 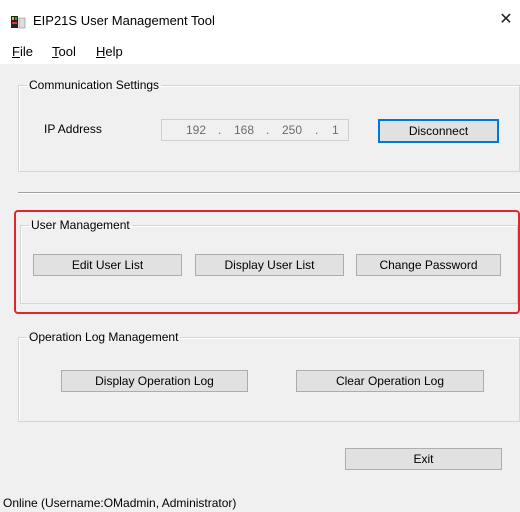 I want to click on menu-tool: Tool, so click(x=64, y=51).